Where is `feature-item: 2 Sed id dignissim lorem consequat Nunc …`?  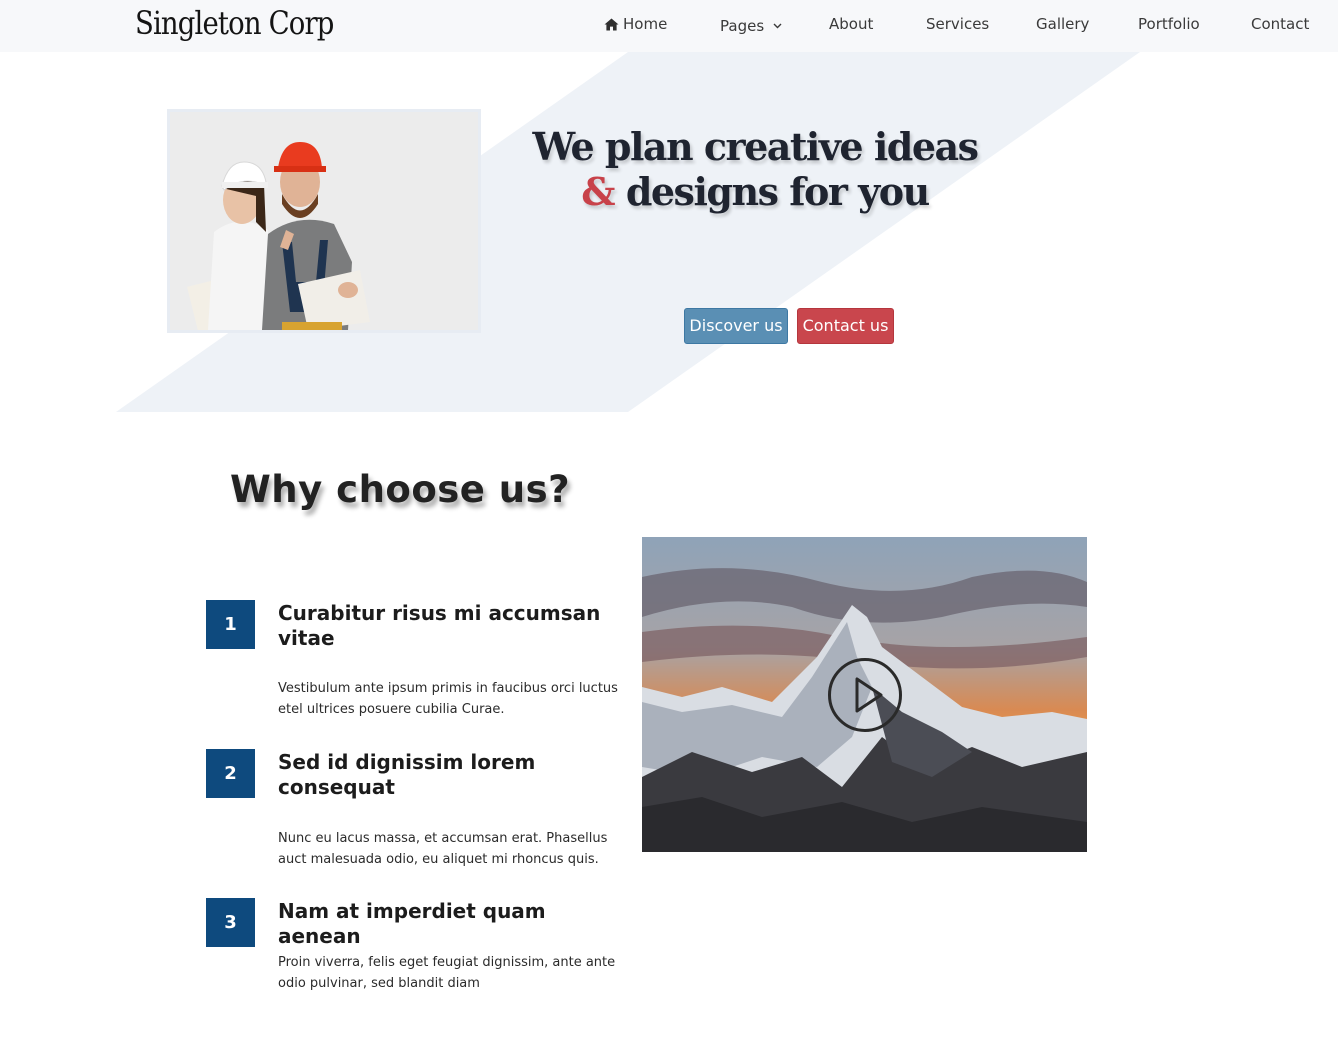
feature-item: 2 Sed id dignissim lorem consequat Nunc … is located at coordinates (416, 811).